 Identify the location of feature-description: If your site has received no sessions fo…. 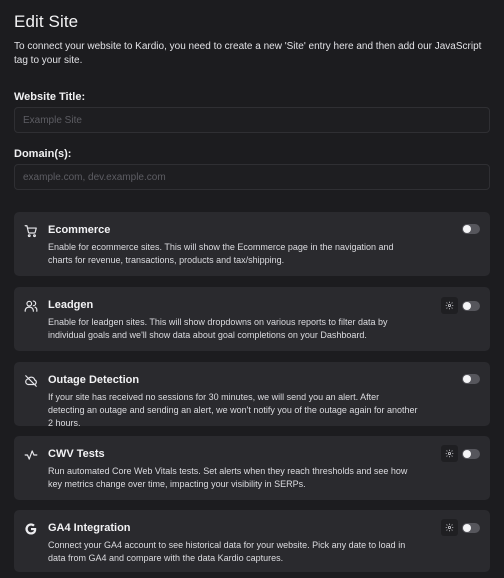
(233, 410).